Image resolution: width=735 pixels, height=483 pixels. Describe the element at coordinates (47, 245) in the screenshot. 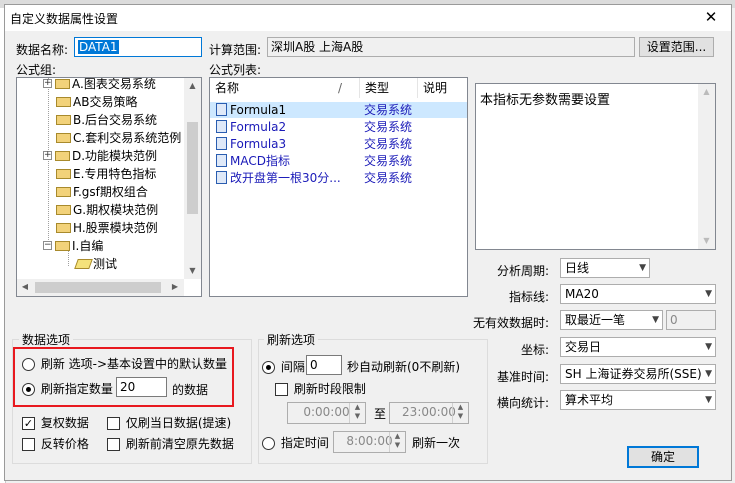

I see `collapse-icon: −` at that location.